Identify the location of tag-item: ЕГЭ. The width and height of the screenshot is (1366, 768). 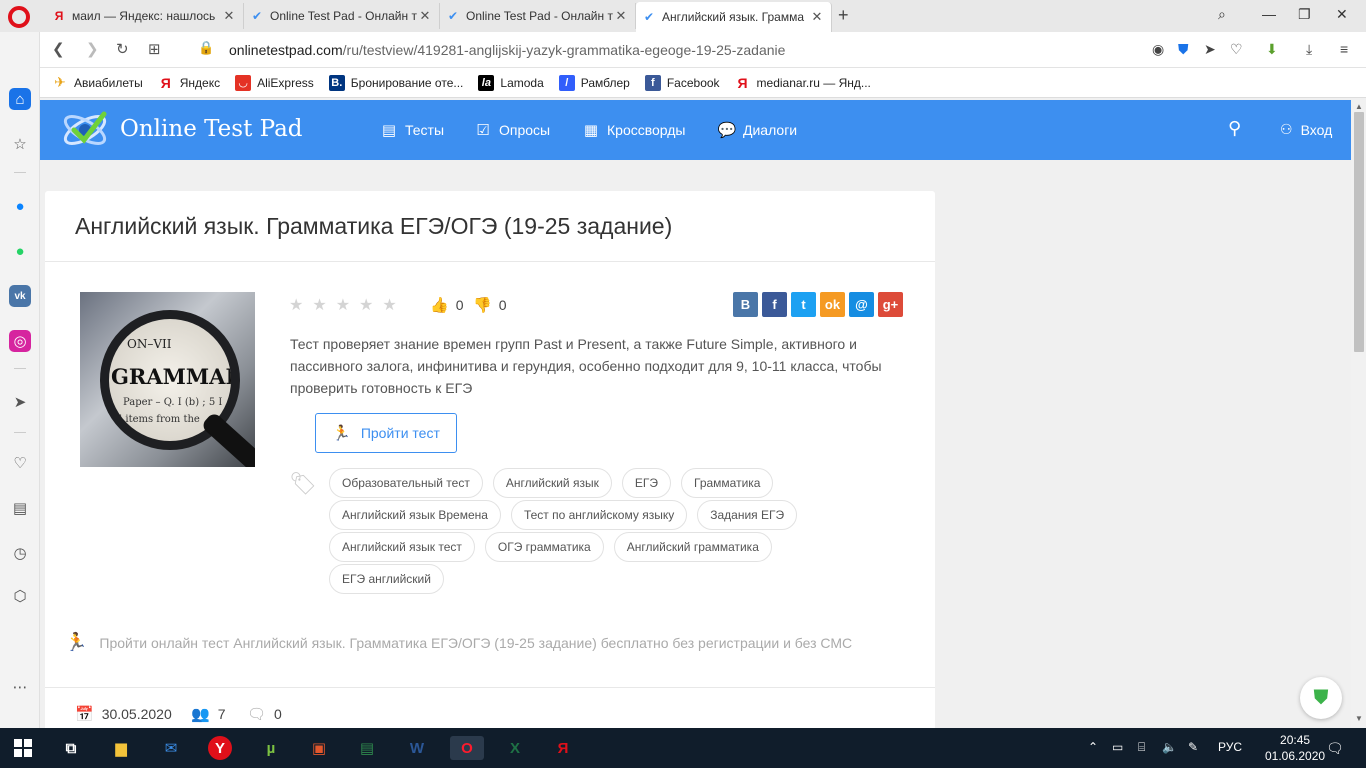
(646, 483).